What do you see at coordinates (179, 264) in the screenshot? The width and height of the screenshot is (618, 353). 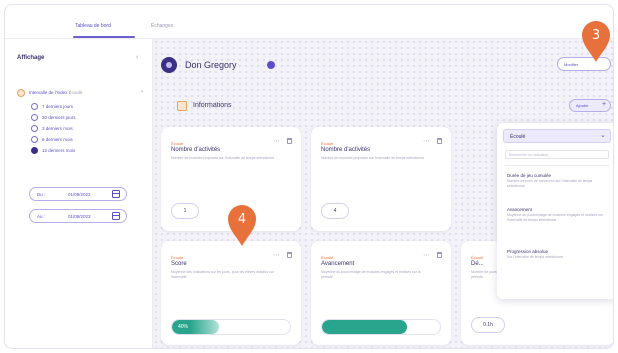 I see `card-title: Score` at bounding box center [179, 264].